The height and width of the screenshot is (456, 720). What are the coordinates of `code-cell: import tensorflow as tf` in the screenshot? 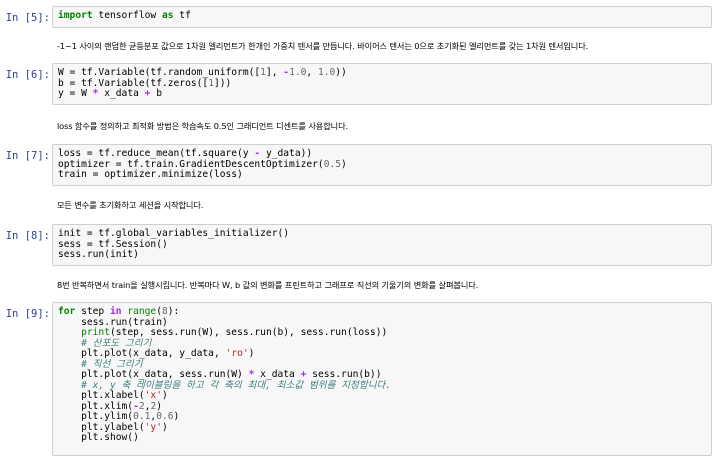 It's located at (382, 17).